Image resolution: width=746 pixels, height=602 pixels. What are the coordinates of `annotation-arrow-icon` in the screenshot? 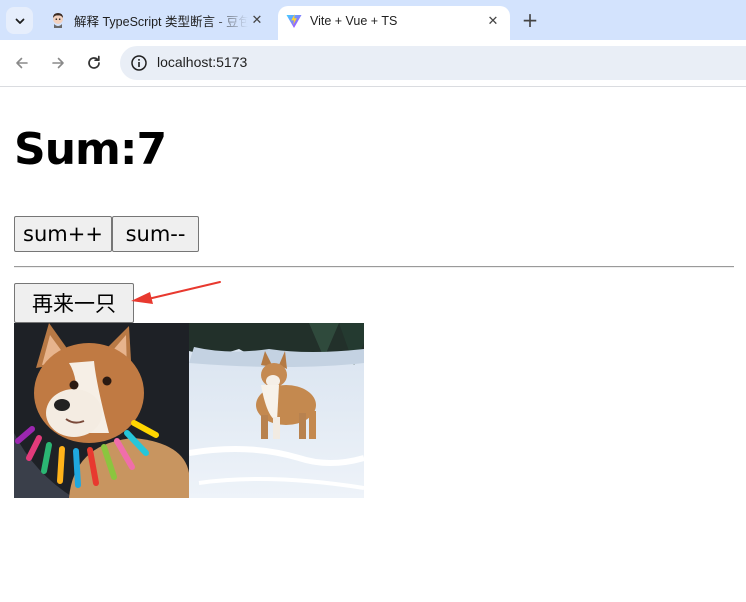 It's located at (176, 292).